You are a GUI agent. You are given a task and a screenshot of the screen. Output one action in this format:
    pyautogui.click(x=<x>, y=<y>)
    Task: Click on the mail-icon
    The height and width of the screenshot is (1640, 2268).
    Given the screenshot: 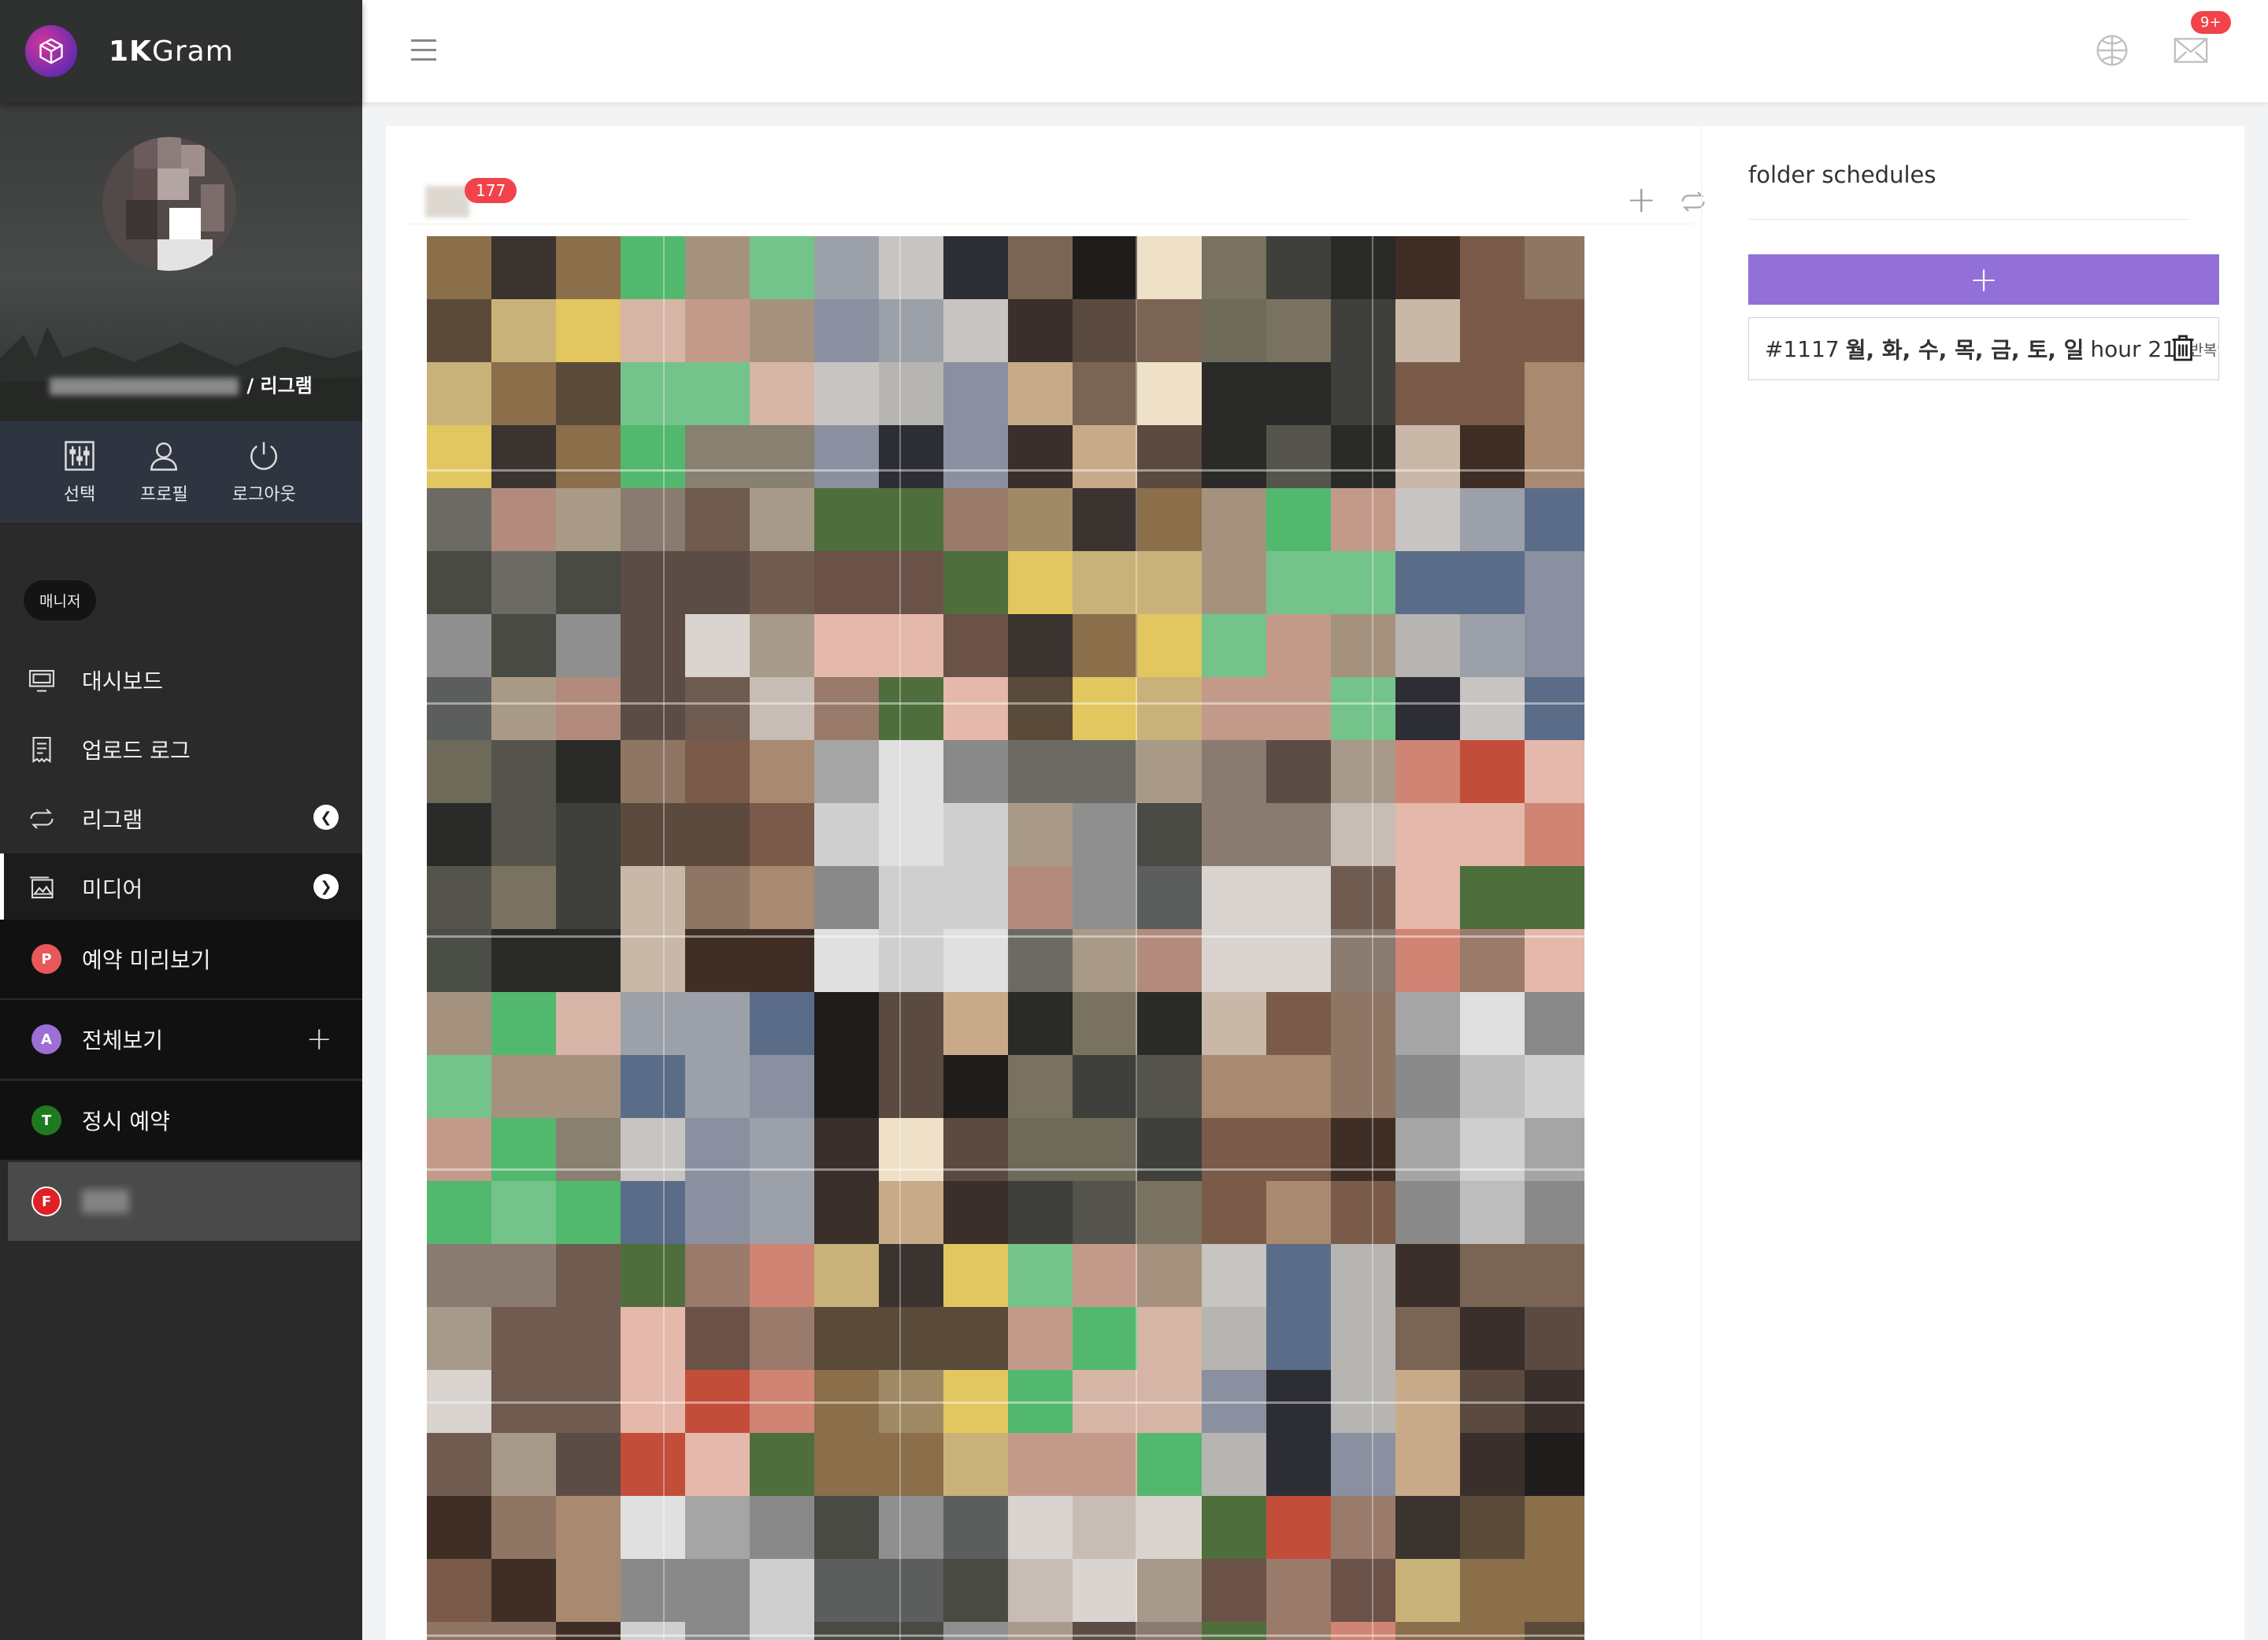 What is the action you would take?
    pyautogui.click(x=2191, y=50)
    